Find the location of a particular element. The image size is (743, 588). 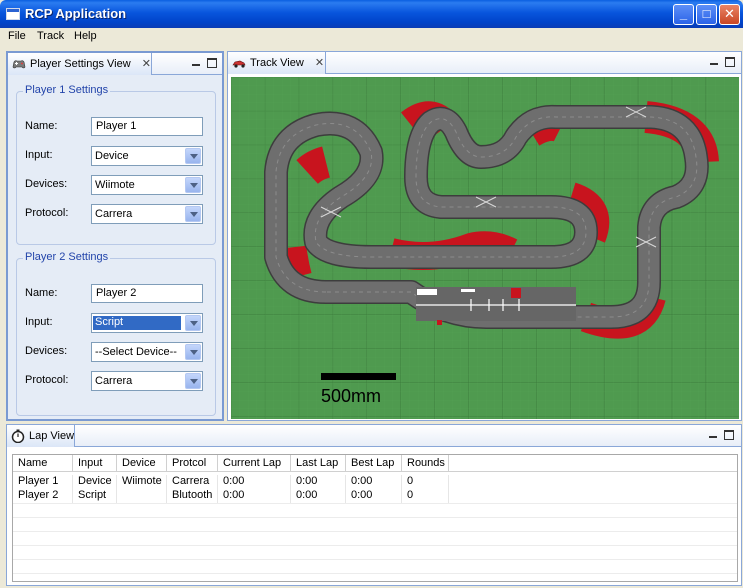

player1-protocol-value: Carrera is located at coordinates (114, 214).